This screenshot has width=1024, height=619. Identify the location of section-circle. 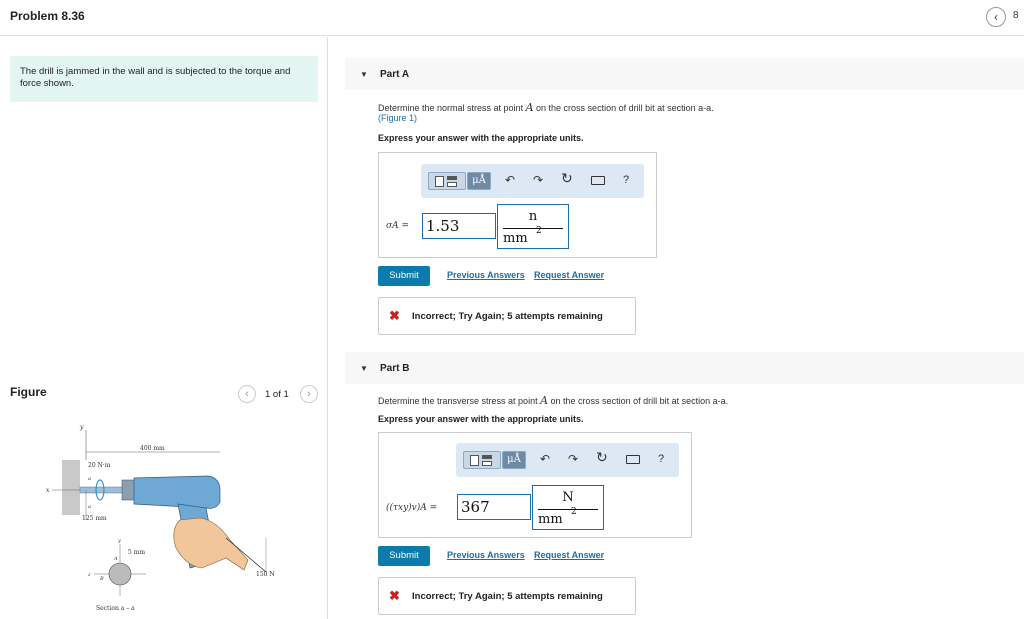
(120, 574).